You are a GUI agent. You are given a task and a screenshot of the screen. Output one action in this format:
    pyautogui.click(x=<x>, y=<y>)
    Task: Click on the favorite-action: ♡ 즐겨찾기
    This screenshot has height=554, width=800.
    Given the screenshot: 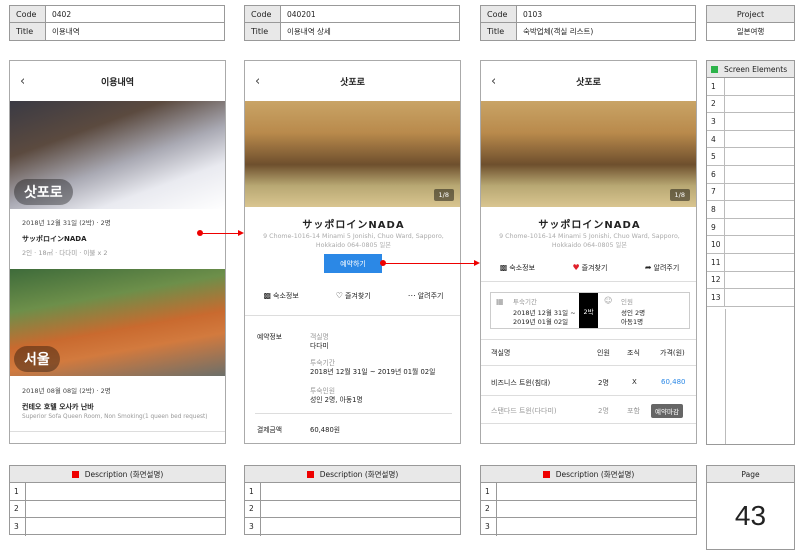 What is the action you would take?
    pyautogui.click(x=353, y=296)
    